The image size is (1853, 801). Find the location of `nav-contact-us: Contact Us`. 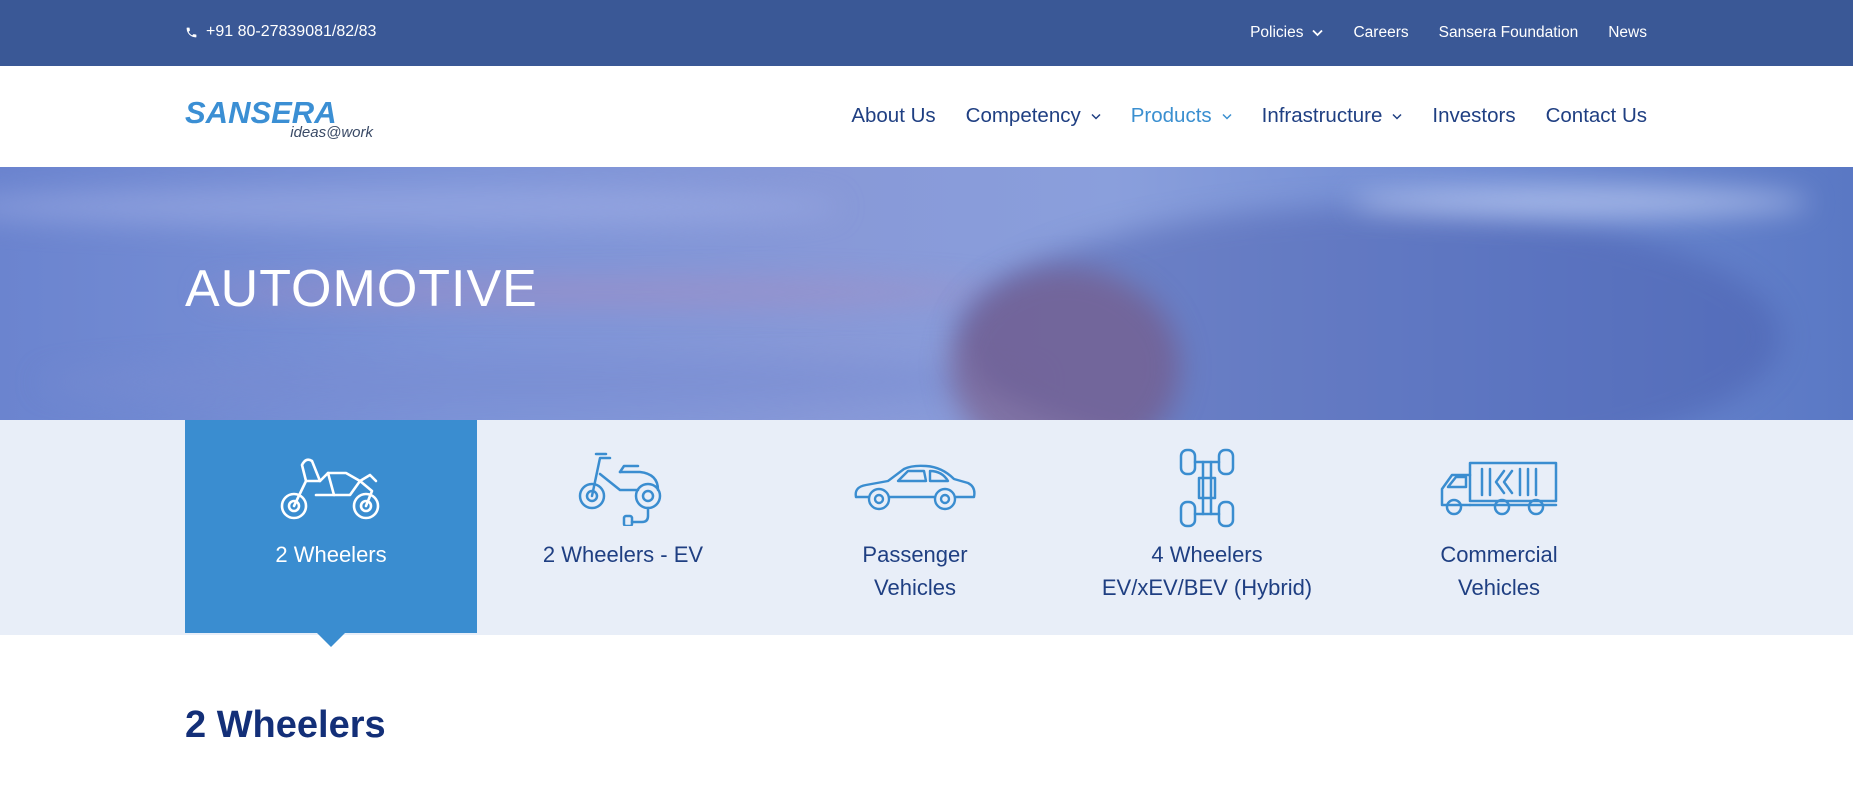

nav-contact-us: Contact Us is located at coordinates (1596, 116).